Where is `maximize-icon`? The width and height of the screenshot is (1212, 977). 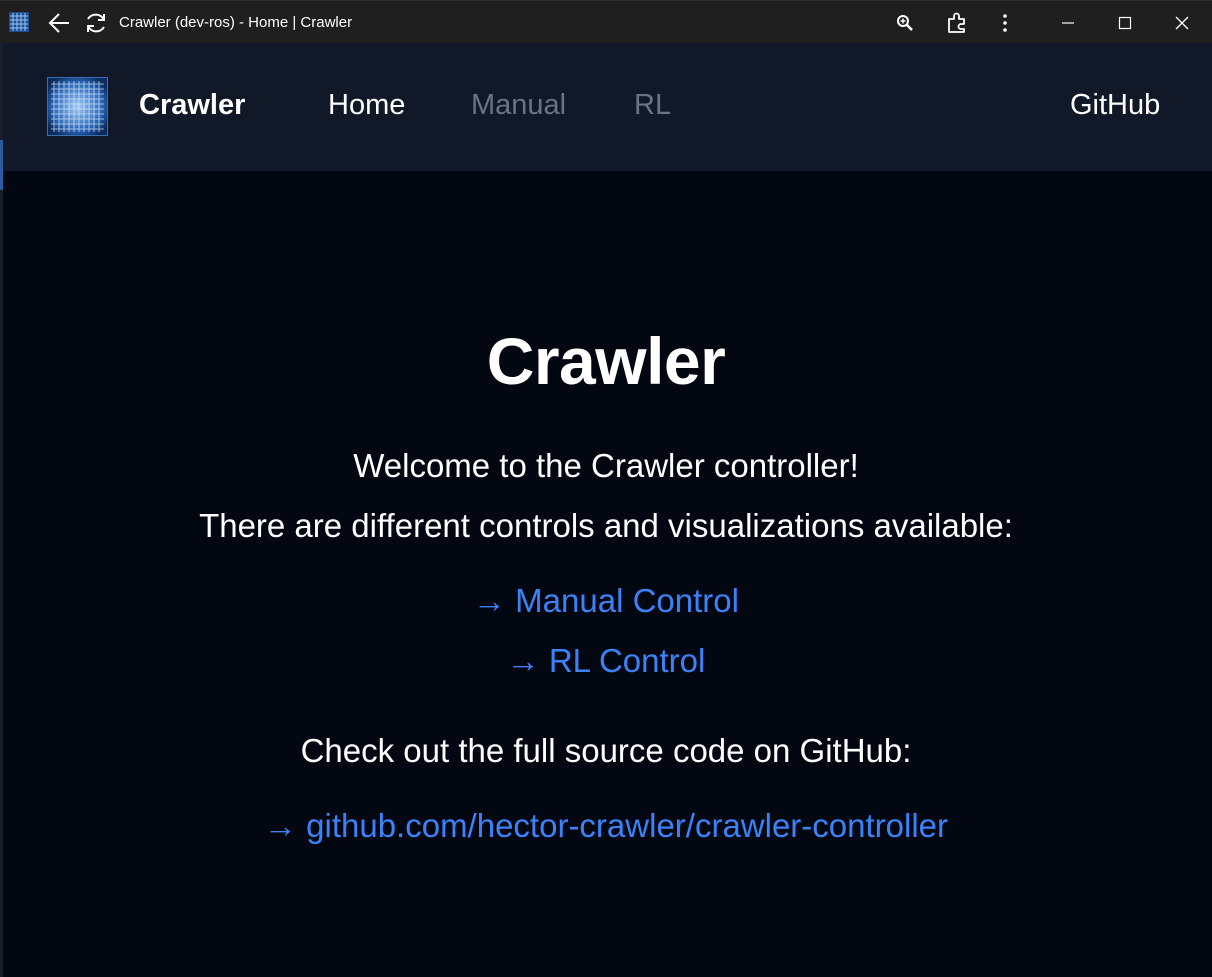 maximize-icon is located at coordinates (1125, 23).